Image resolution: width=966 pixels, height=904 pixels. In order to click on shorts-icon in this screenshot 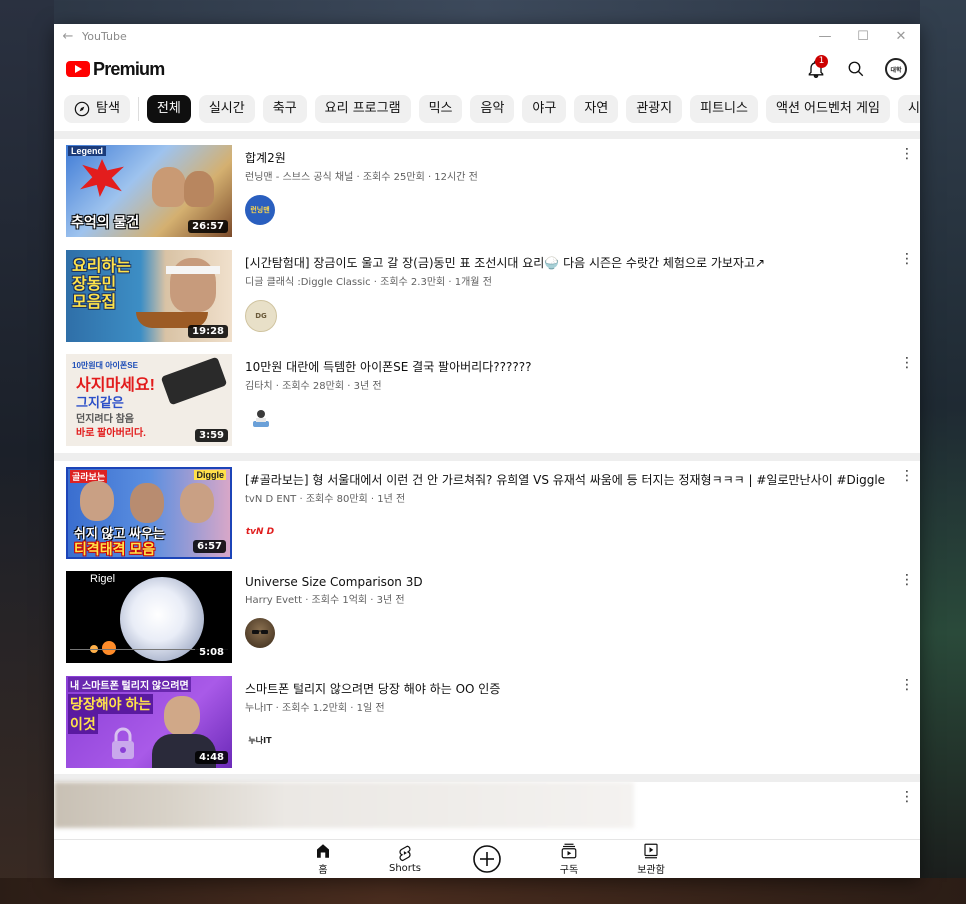, I will do `click(405, 853)`.